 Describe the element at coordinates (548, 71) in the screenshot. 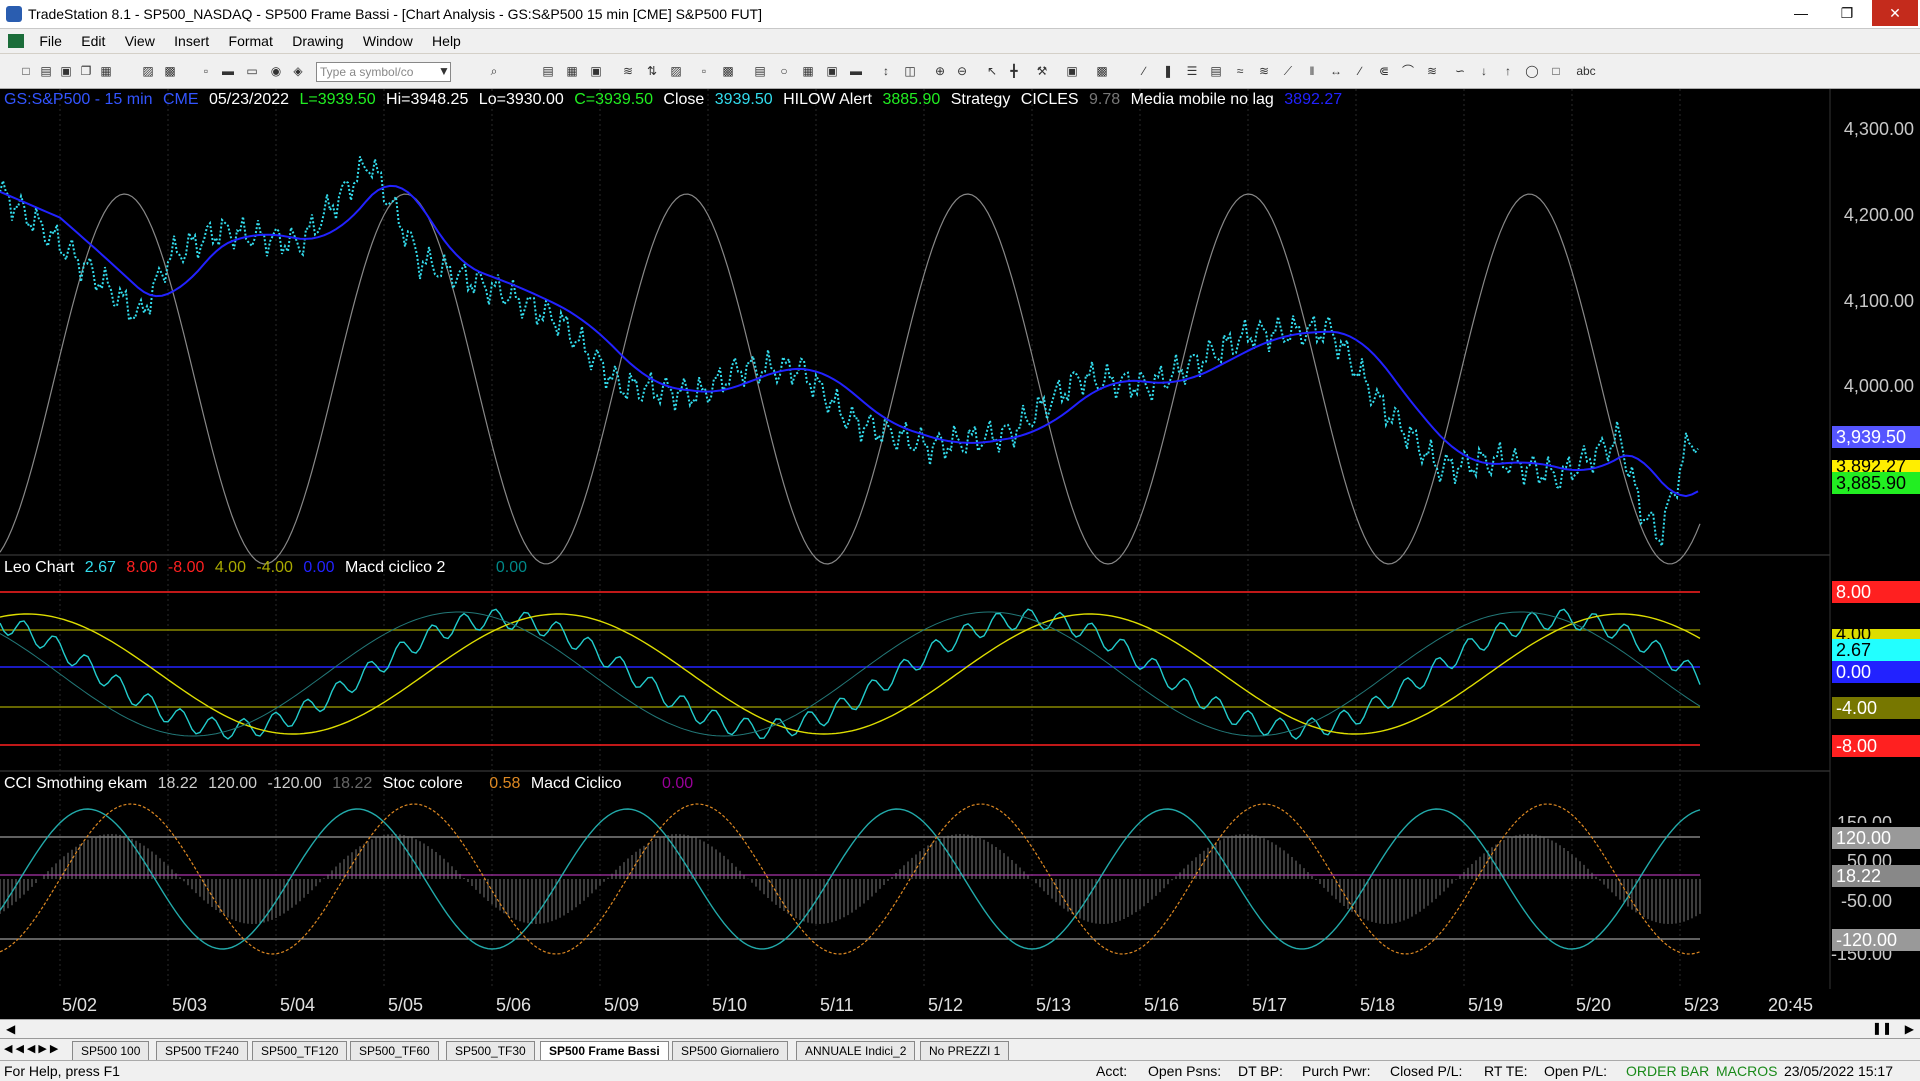

I see `chart-icon: ▤` at that location.